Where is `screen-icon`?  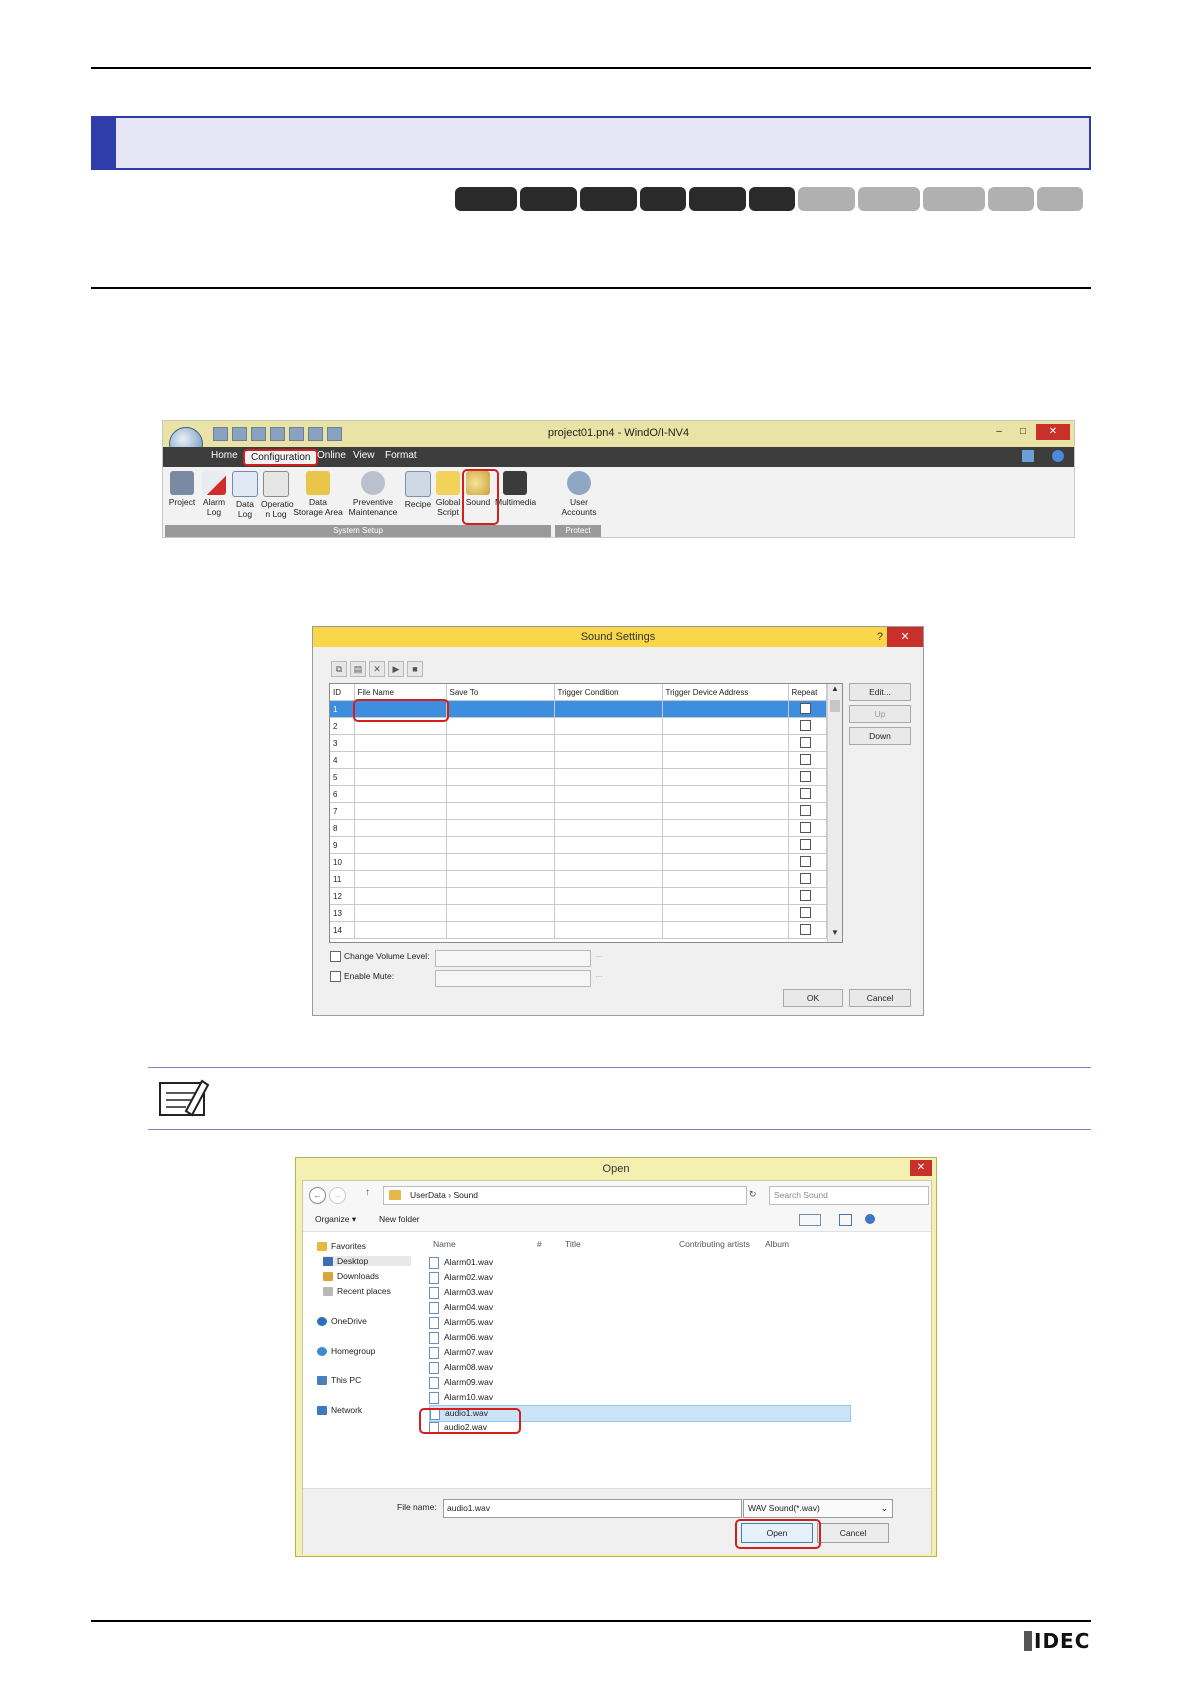 screen-icon is located at coordinates (334, 434).